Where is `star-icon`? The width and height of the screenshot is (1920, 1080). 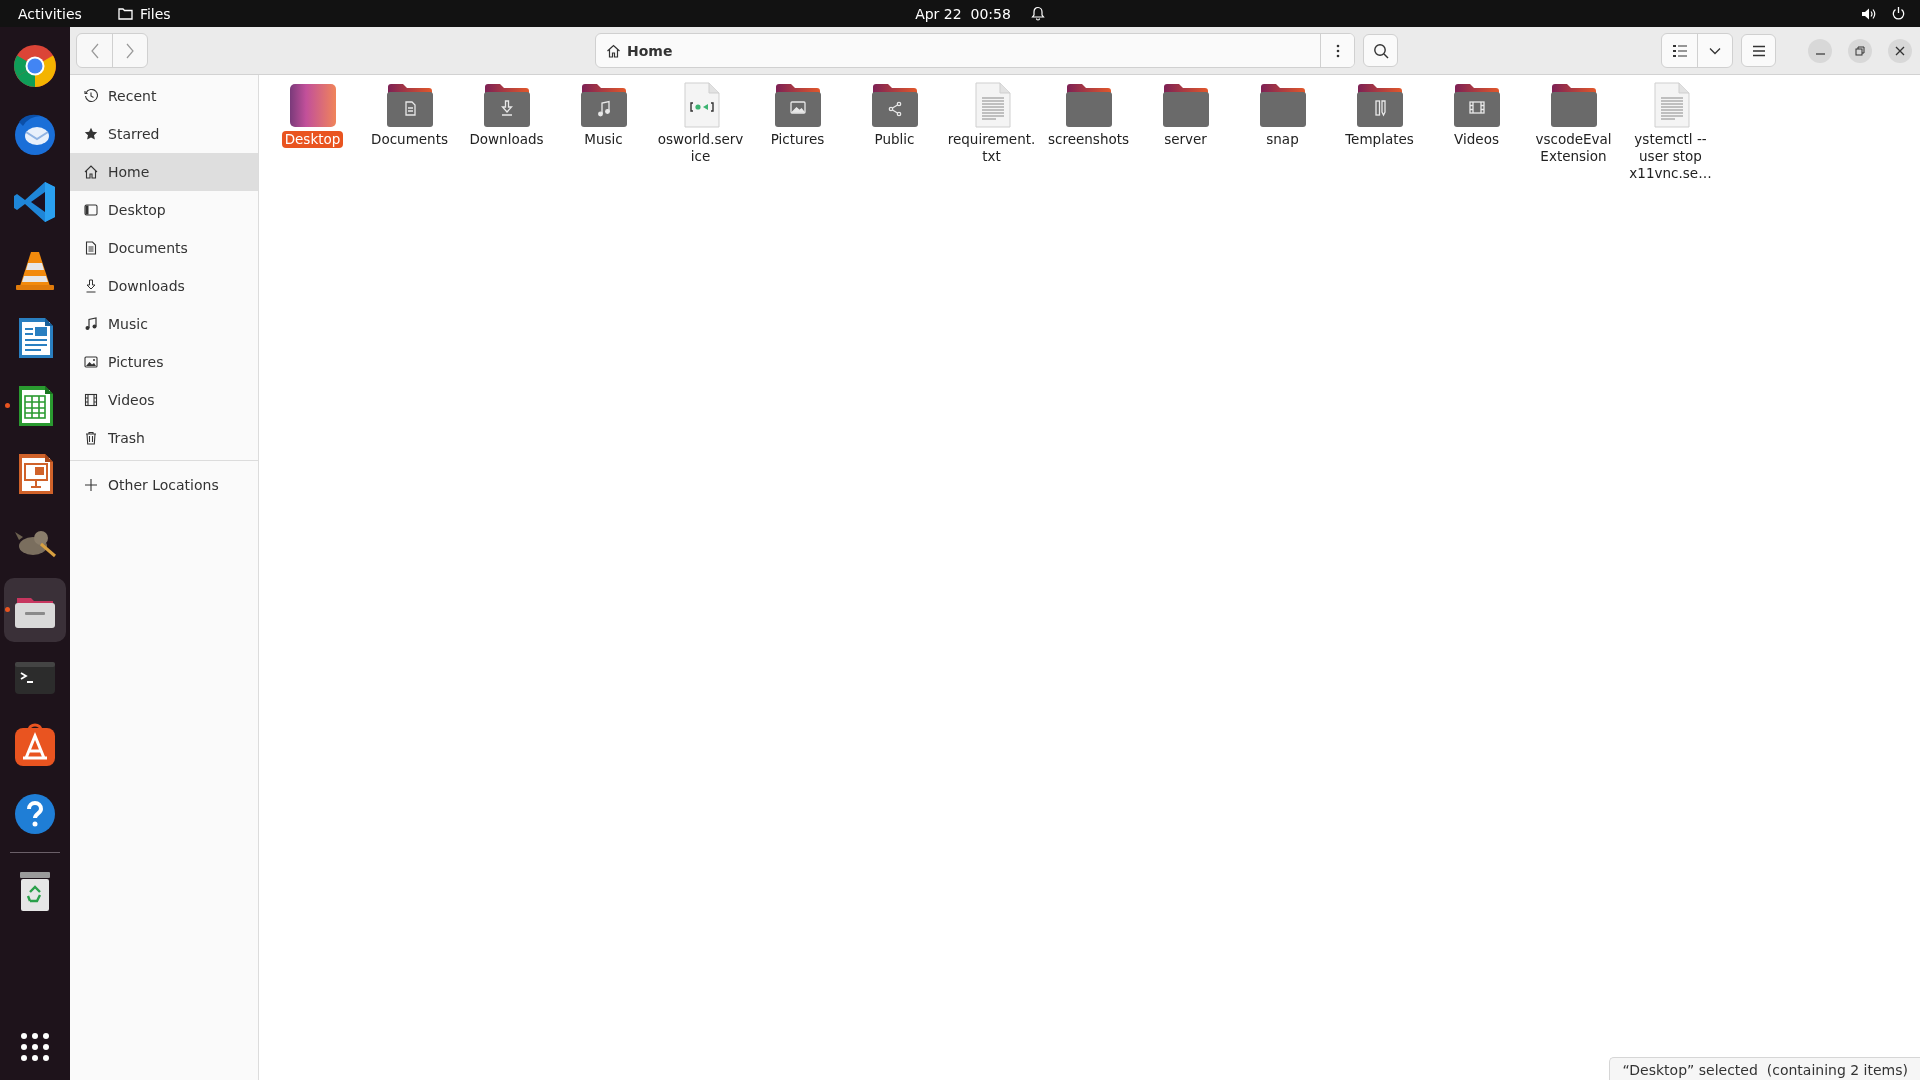 star-icon is located at coordinates (91, 134).